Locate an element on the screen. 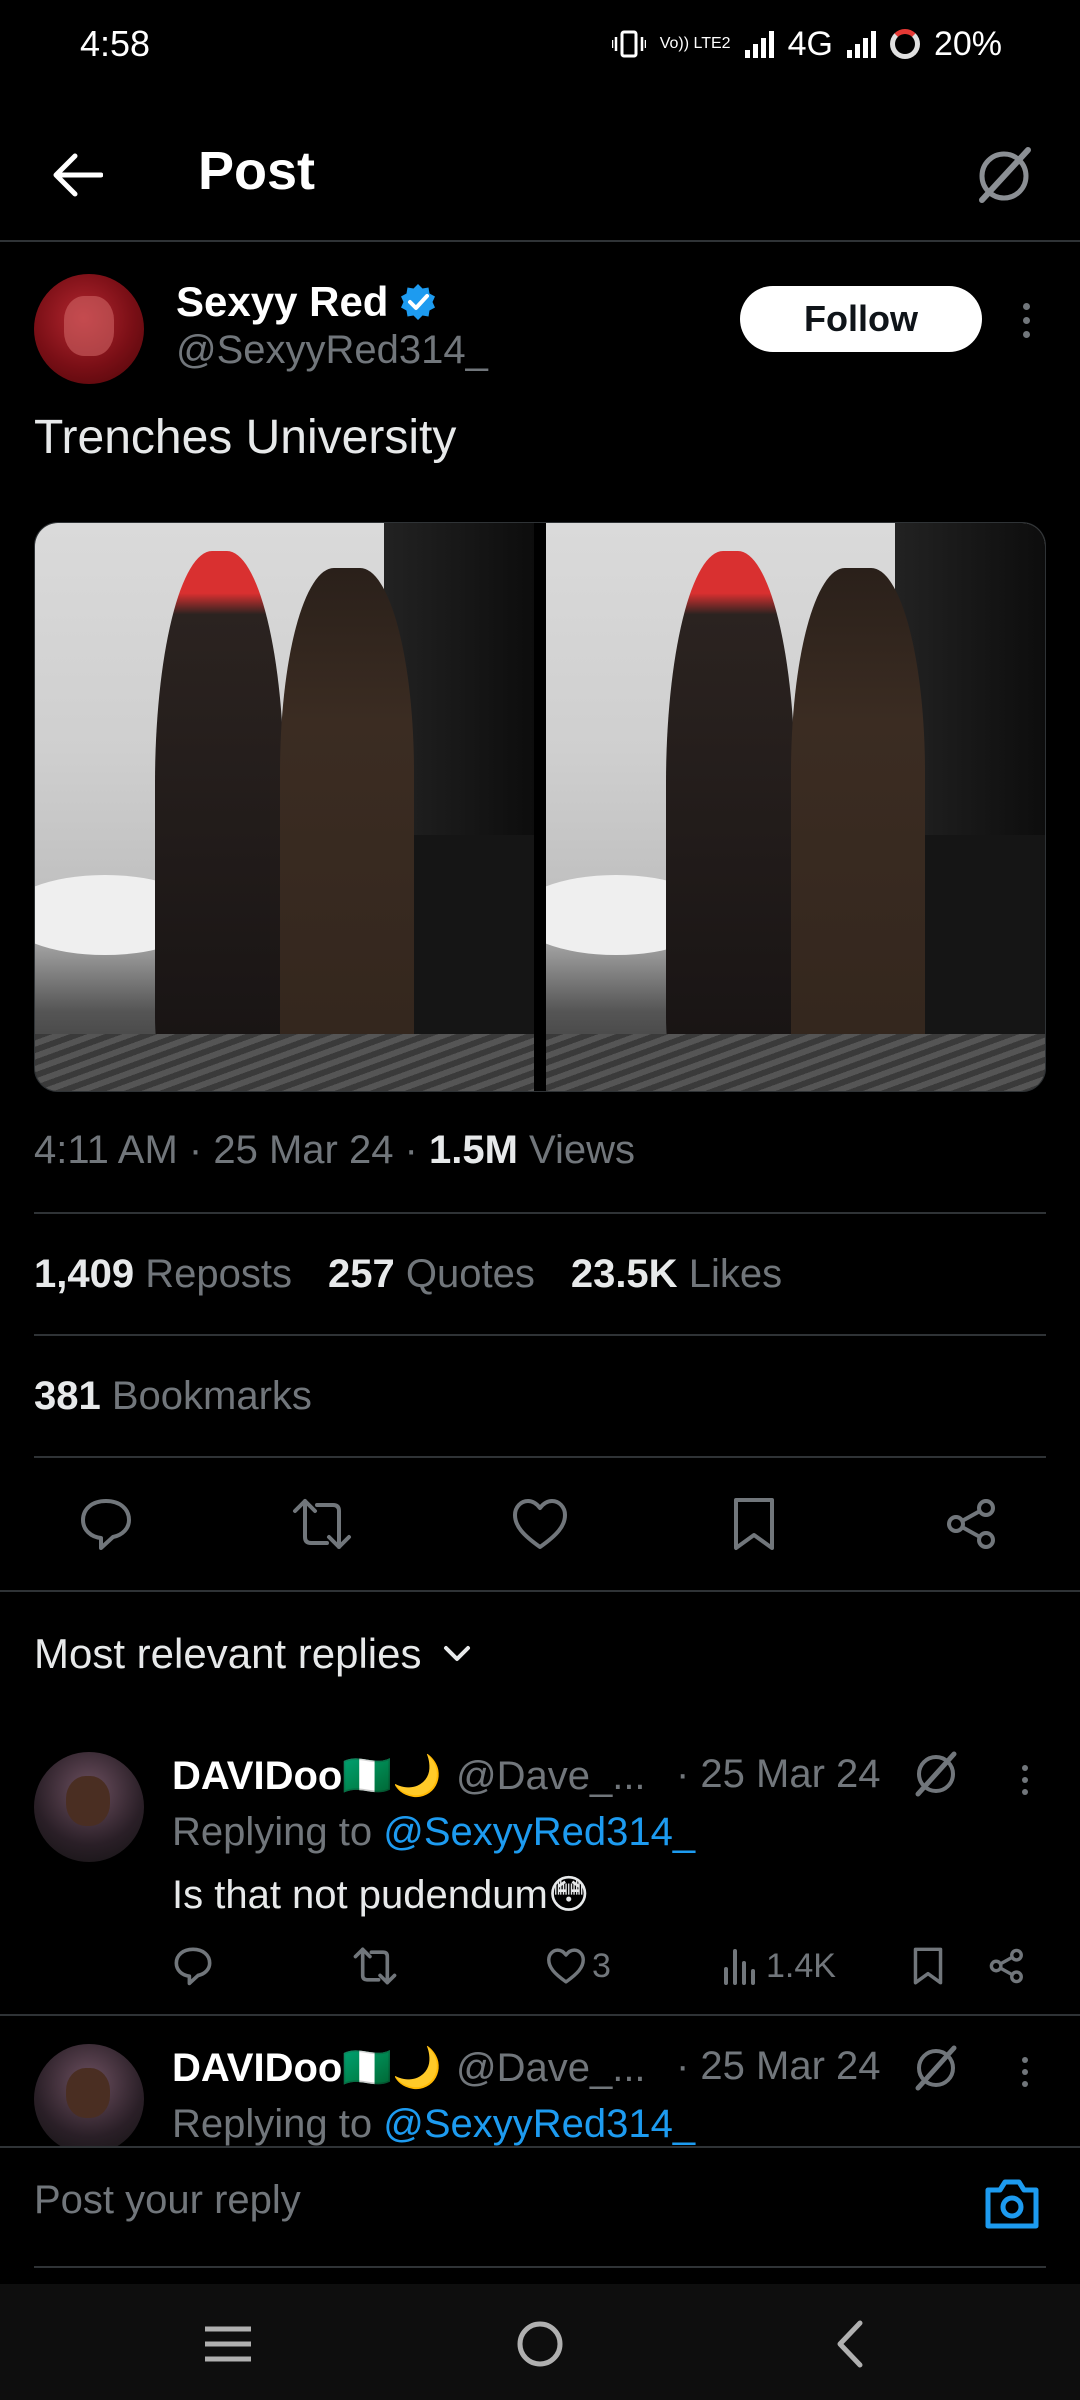  volte-indicator: Vo)) LTE2 is located at coordinates (695, 43).